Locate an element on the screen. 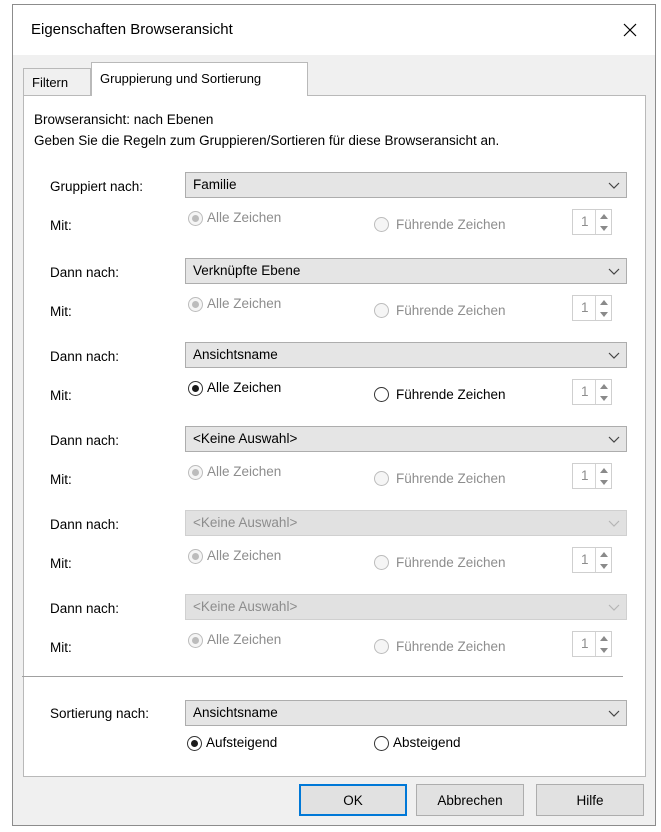  sort-dropdown: Ansichtsname is located at coordinates (406, 713).